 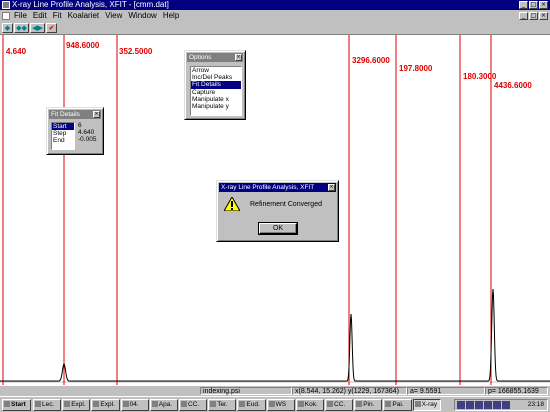 I want to click on doc-restore-button: □, so click(x=533, y=16).